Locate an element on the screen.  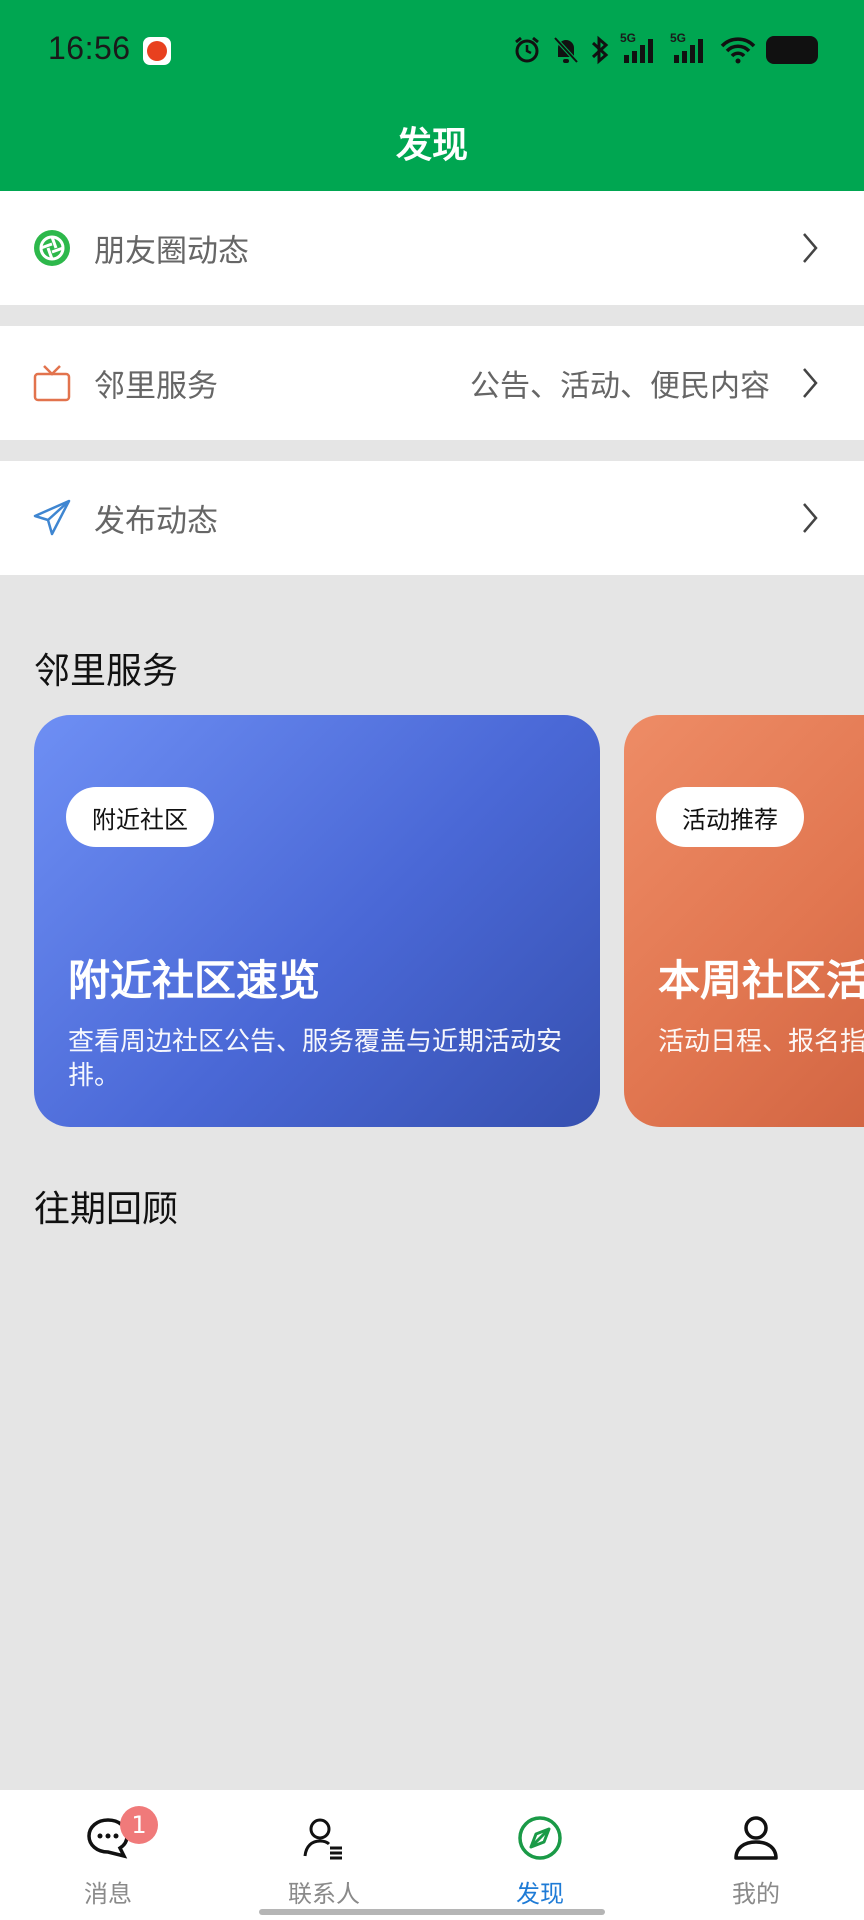
card-tag: 附近社区 is located at coordinates (140, 817).